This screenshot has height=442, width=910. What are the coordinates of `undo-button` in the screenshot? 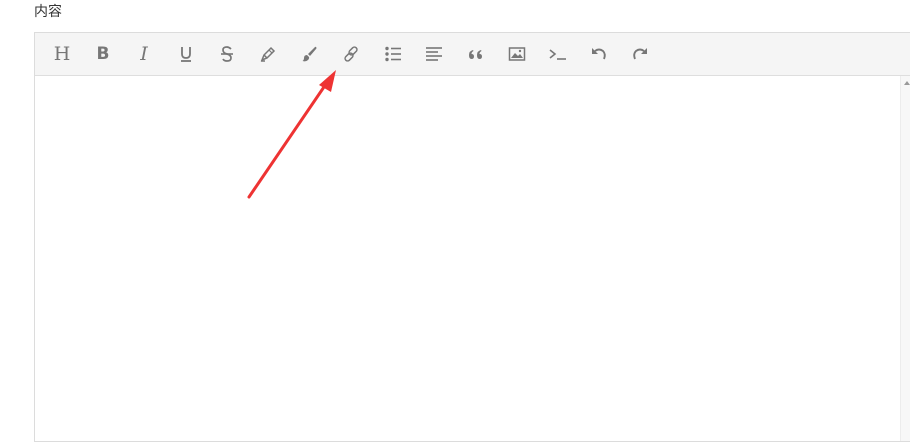 It's located at (599, 54).